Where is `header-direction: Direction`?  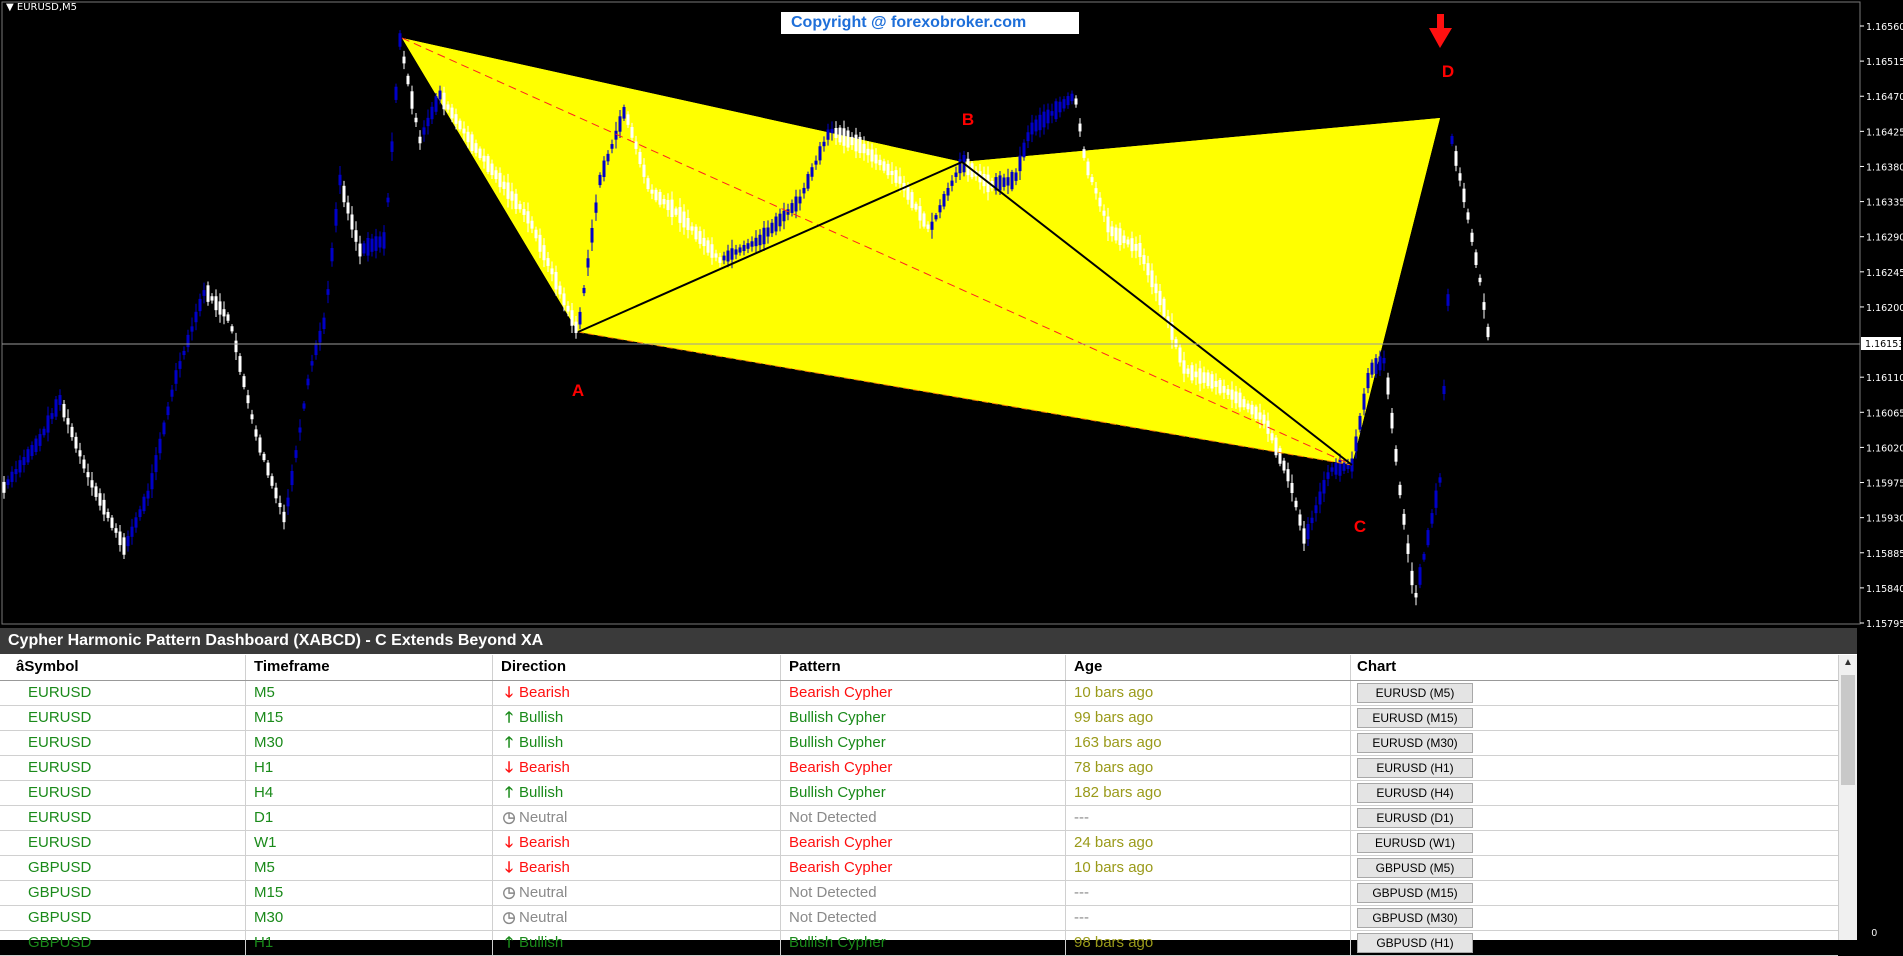 header-direction: Direction is located at coordinates (636, 667).